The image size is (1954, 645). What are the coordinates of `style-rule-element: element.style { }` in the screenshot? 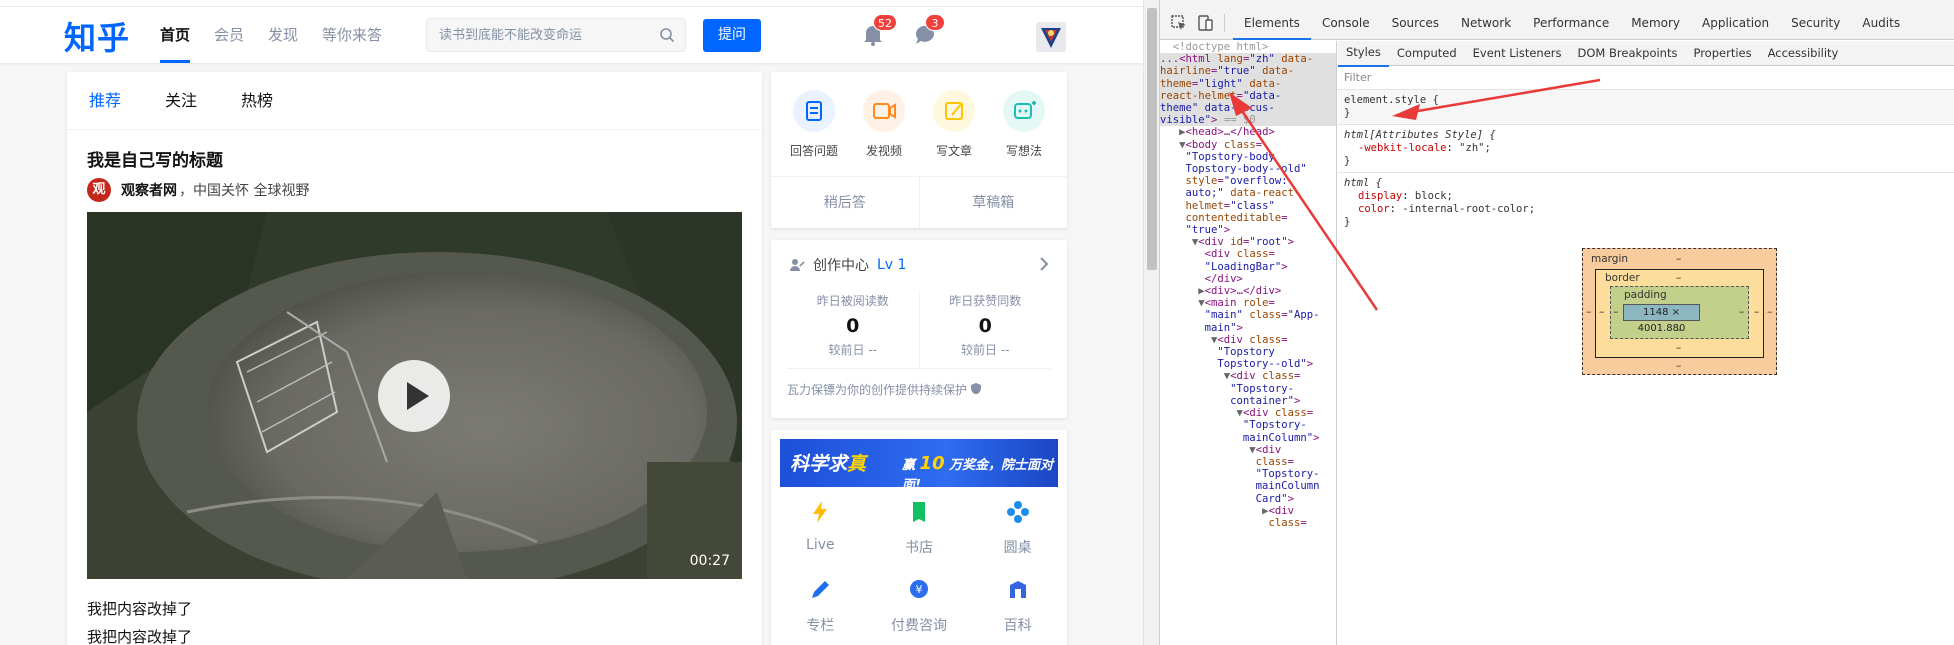 It's located at (1646, 107).